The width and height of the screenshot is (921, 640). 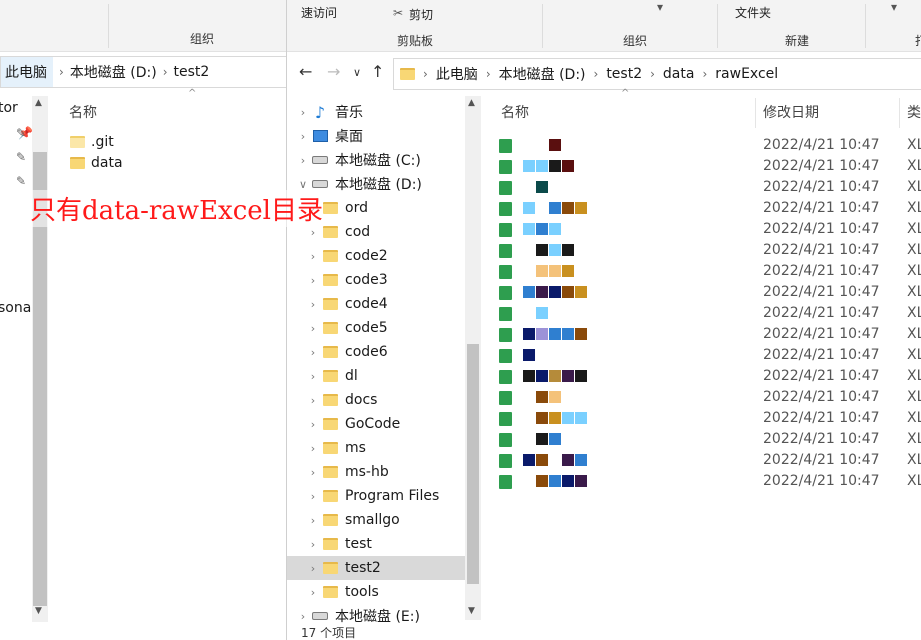 I want to click on tree-item: › test, so click(x=376, y=544).